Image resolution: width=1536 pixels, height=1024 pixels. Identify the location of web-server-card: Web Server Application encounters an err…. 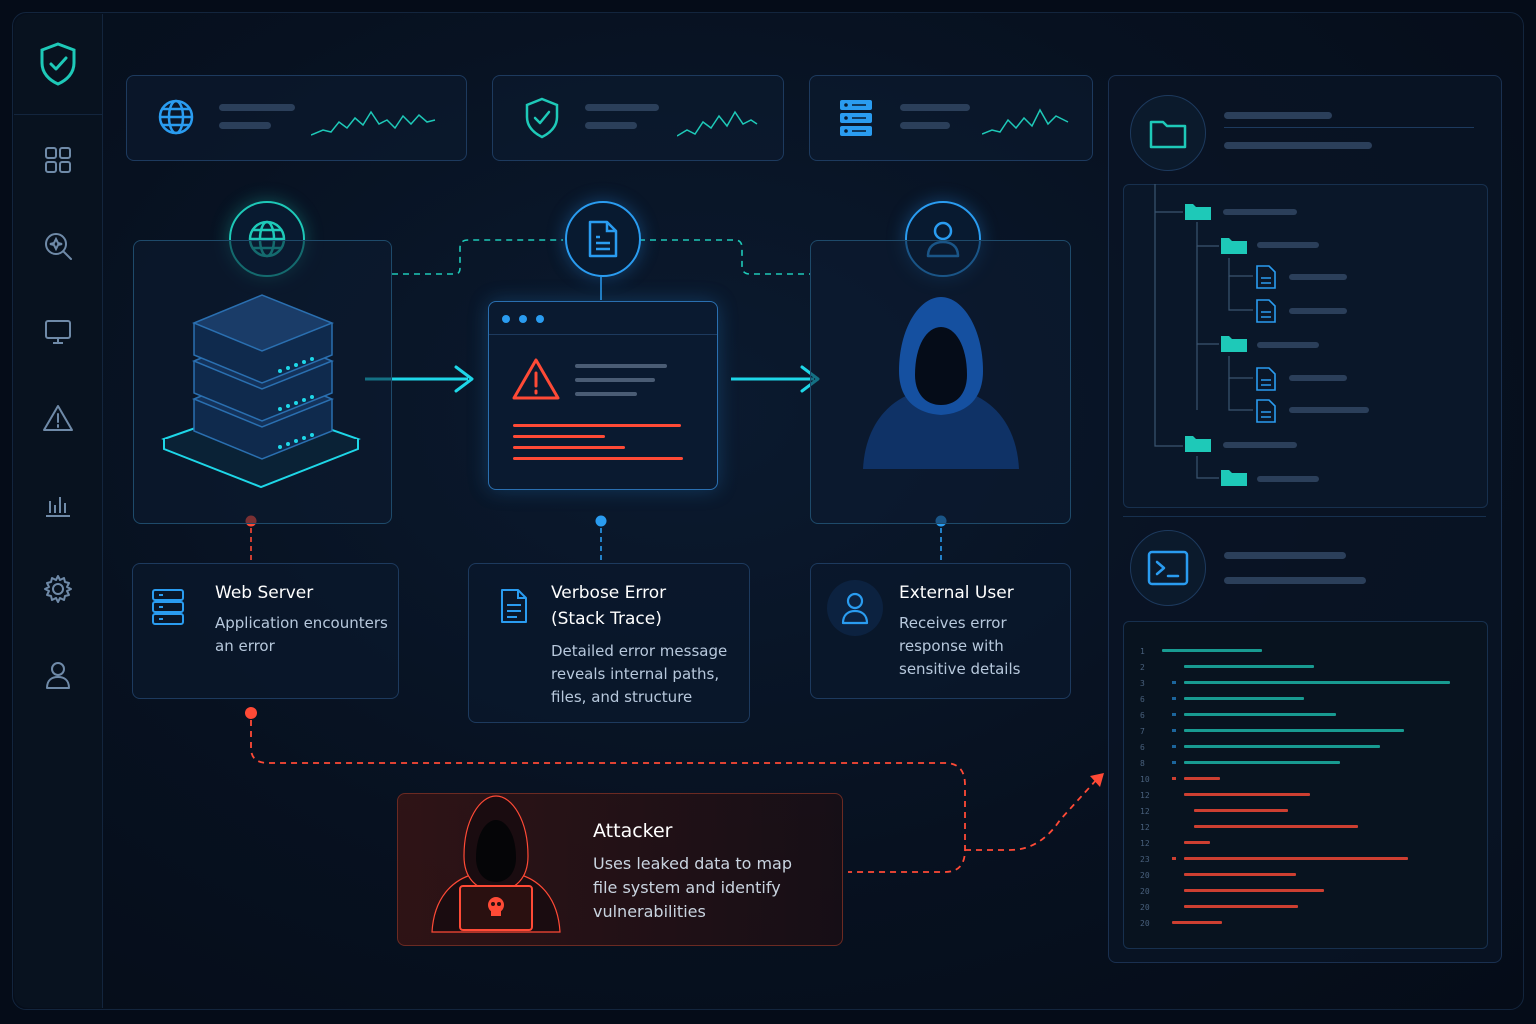
(265, 631).